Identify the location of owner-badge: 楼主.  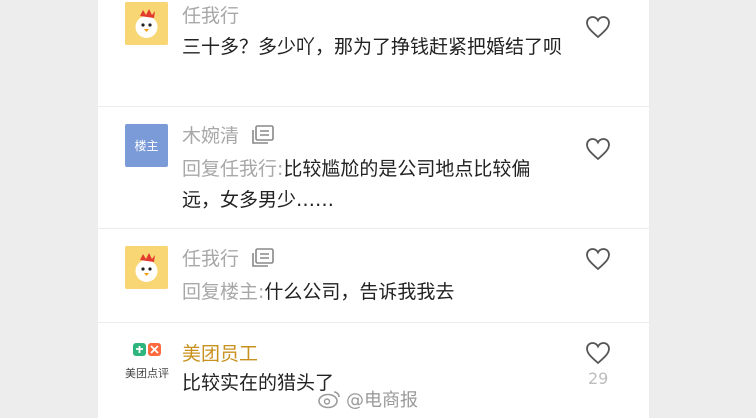
(146, 146).